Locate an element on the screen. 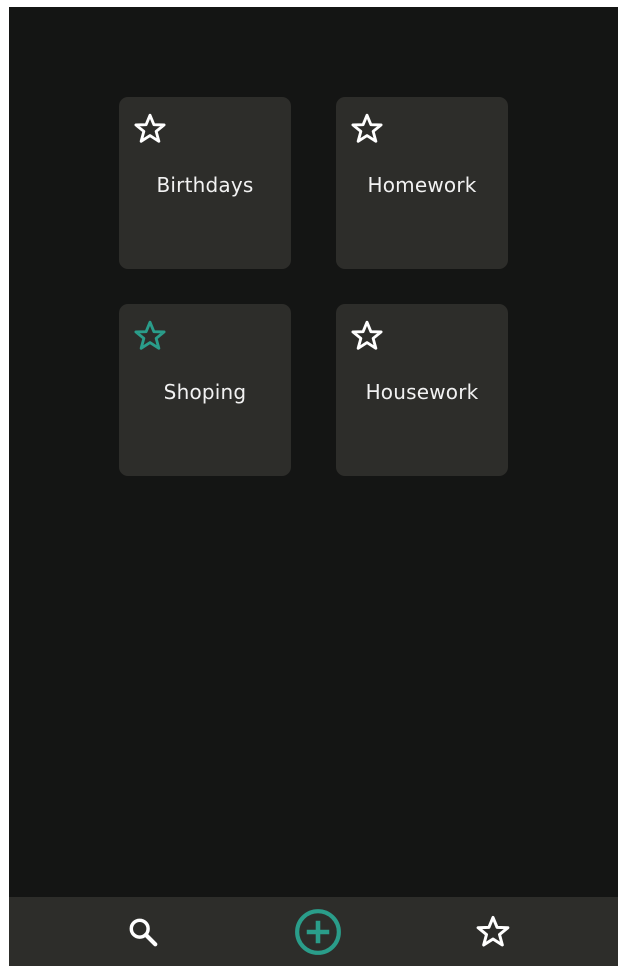 The width and height of the screenshot is (618, 966). search-button is located at coordinates (143, 931).